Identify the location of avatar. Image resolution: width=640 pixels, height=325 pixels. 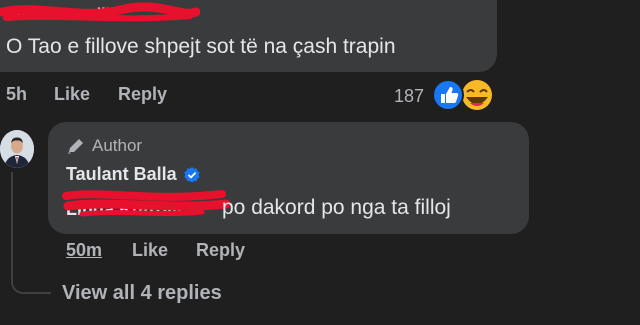
(17, 149).